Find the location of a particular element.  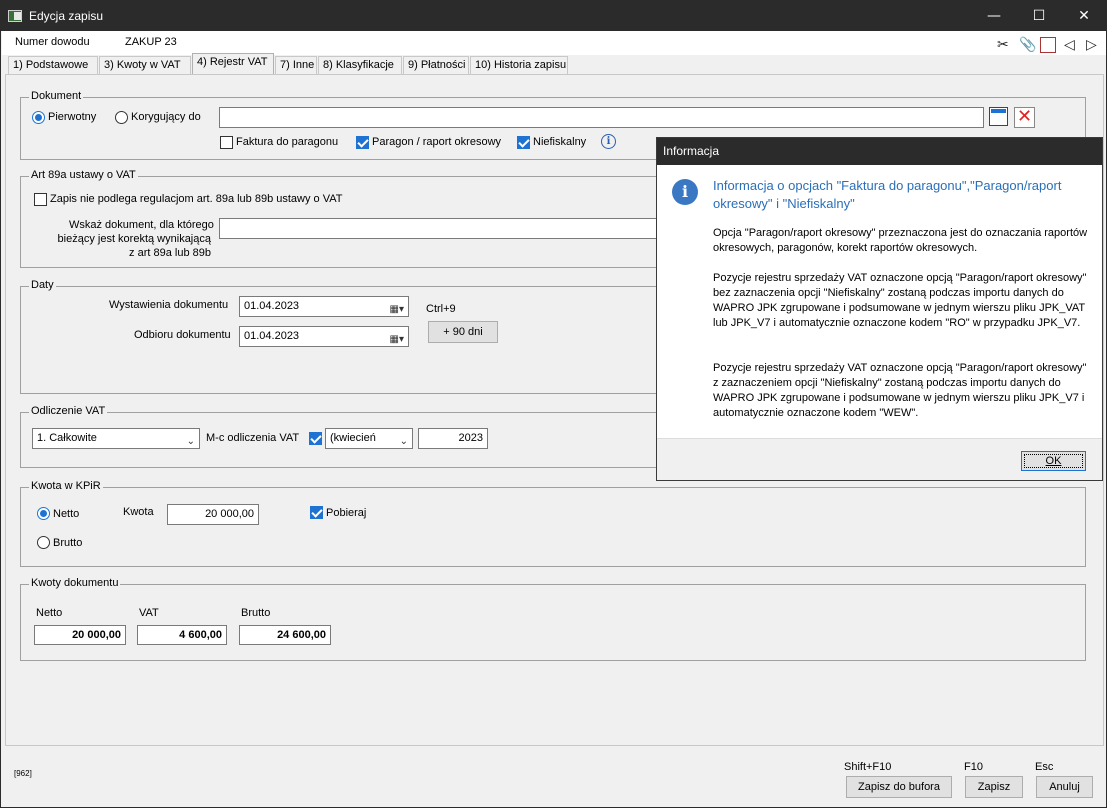

clear-icon: ✕ is located at coordinates (1024, 117).